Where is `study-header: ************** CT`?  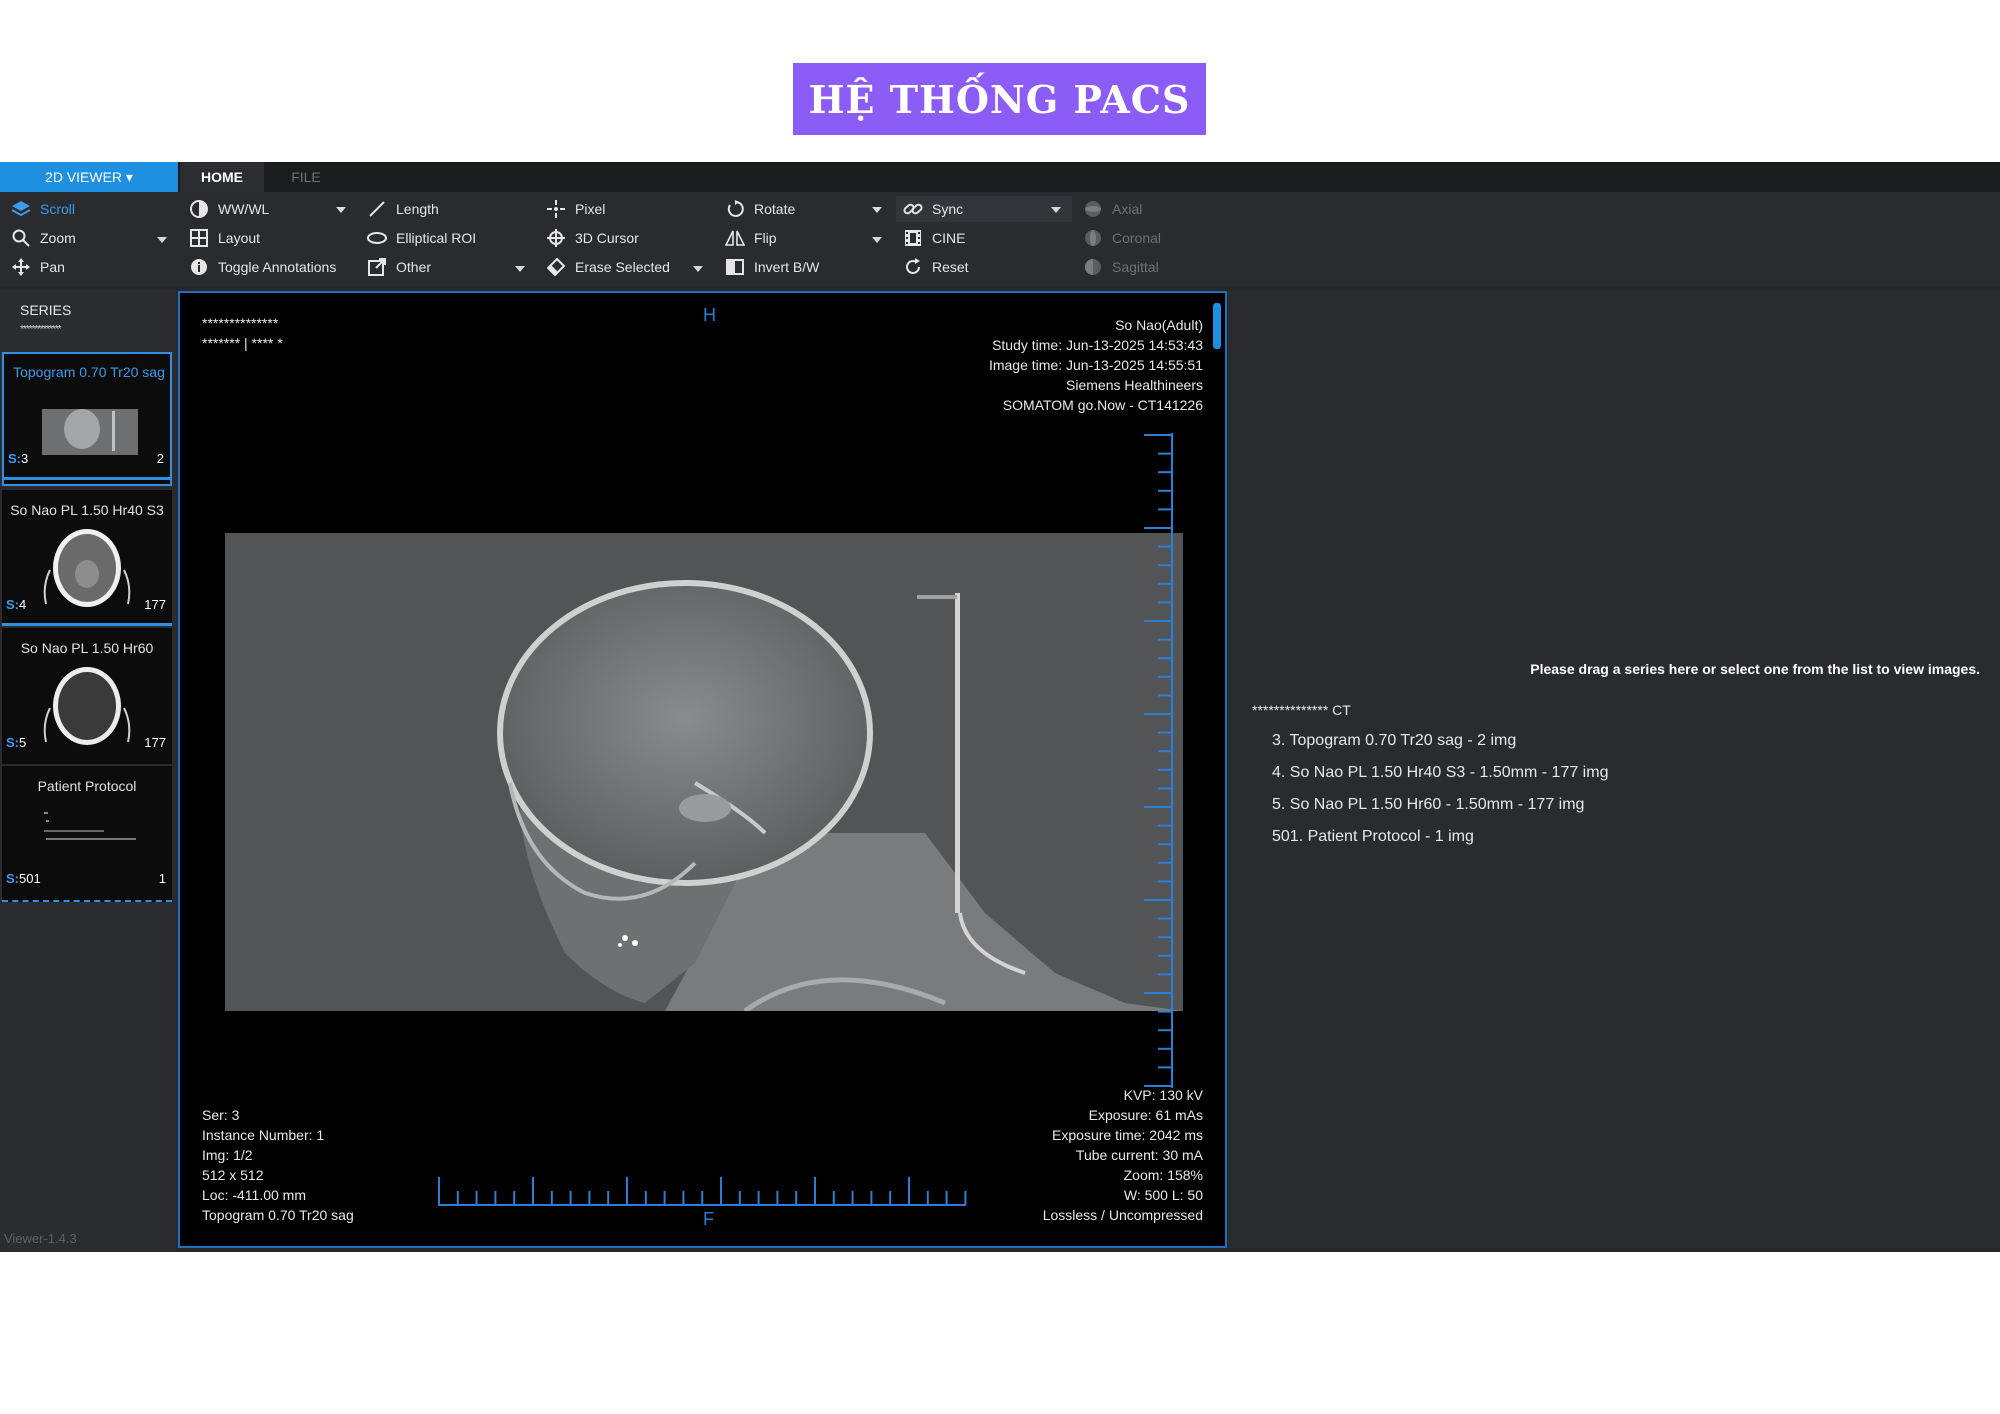
study-header: ************** CT is located at coordinates (1301, 710).